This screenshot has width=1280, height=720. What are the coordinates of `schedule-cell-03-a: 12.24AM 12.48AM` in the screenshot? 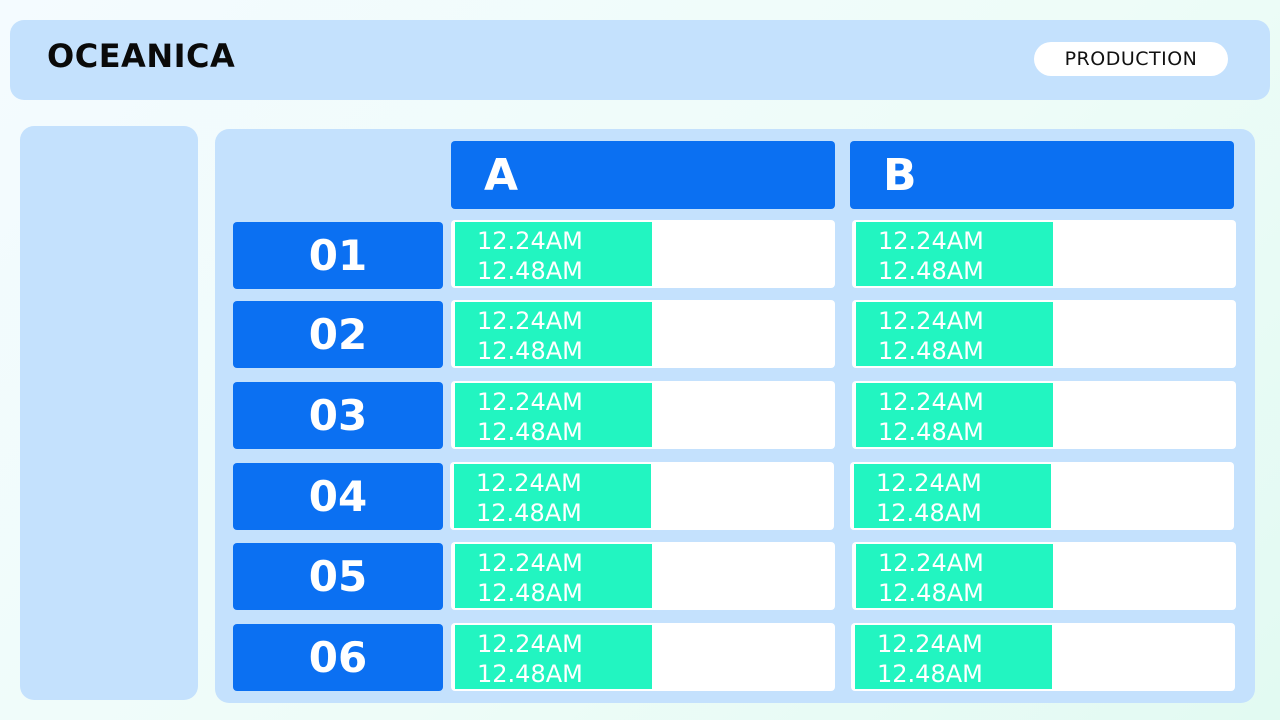 It's located at (643, 415).